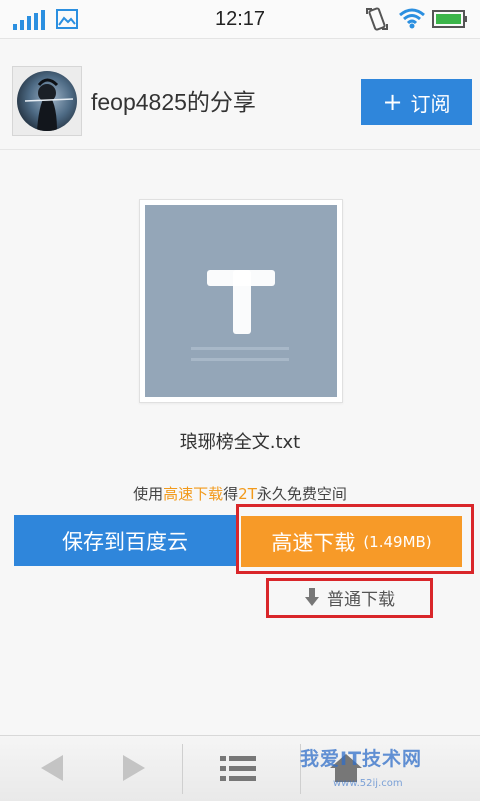 This screenshot has height=801, width=480. I want to click on toolbar-divider, so click(182, 769).